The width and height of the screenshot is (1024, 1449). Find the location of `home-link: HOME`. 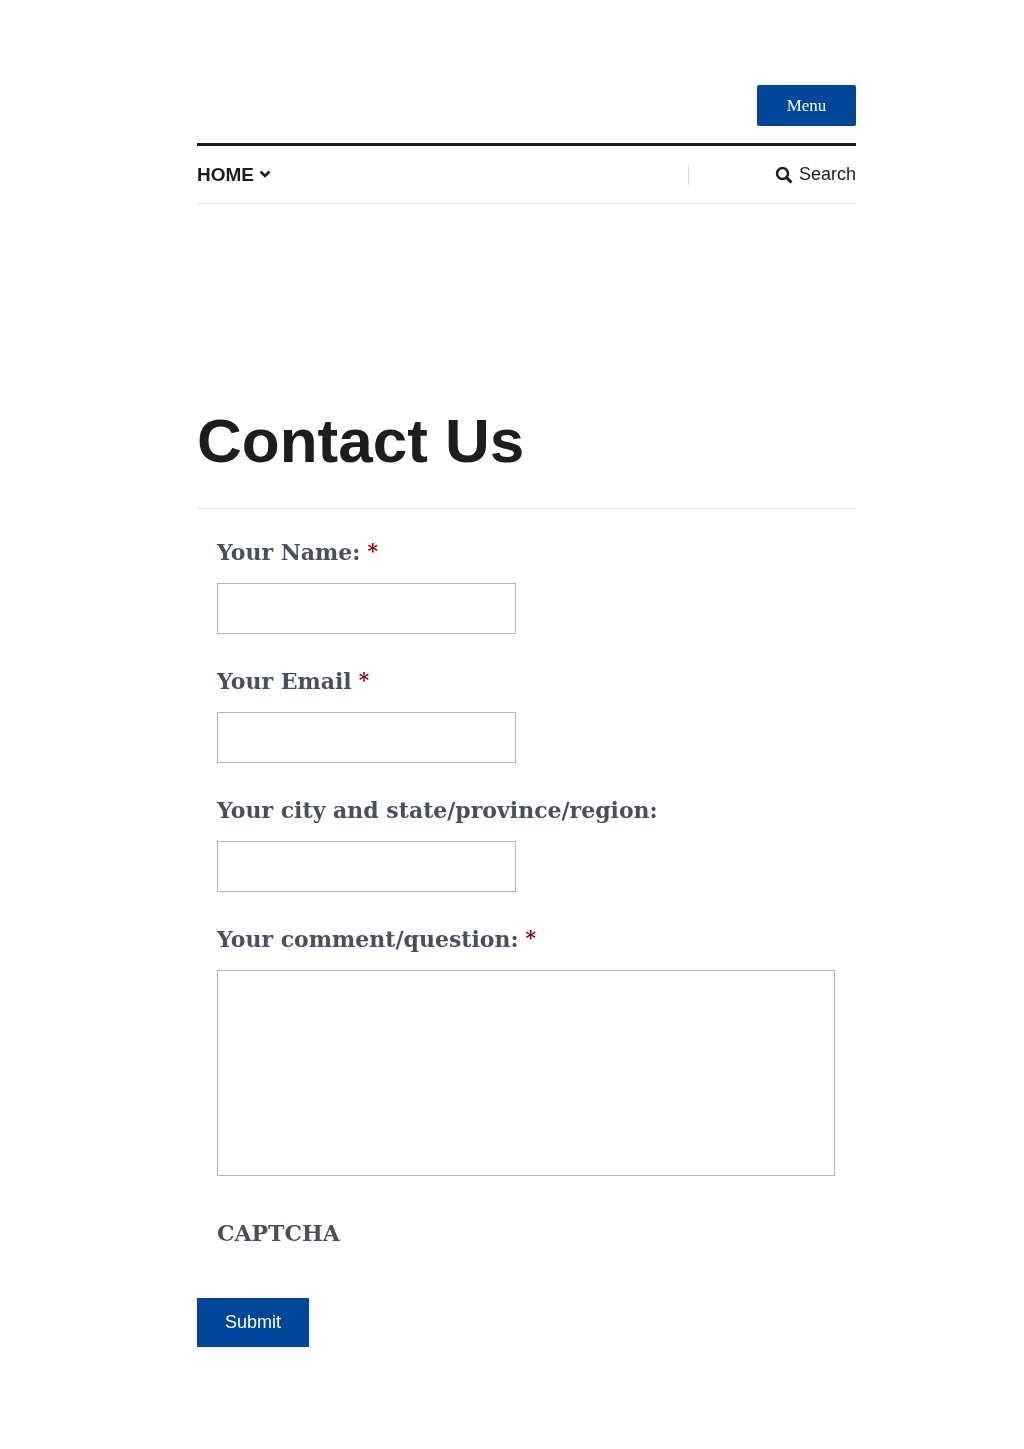

home-link: HOME is located at coordinates (234, 174).